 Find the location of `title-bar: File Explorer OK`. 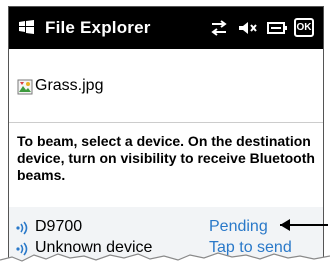

title-bar: File Explorer OK is located at coordinates (166, 28).